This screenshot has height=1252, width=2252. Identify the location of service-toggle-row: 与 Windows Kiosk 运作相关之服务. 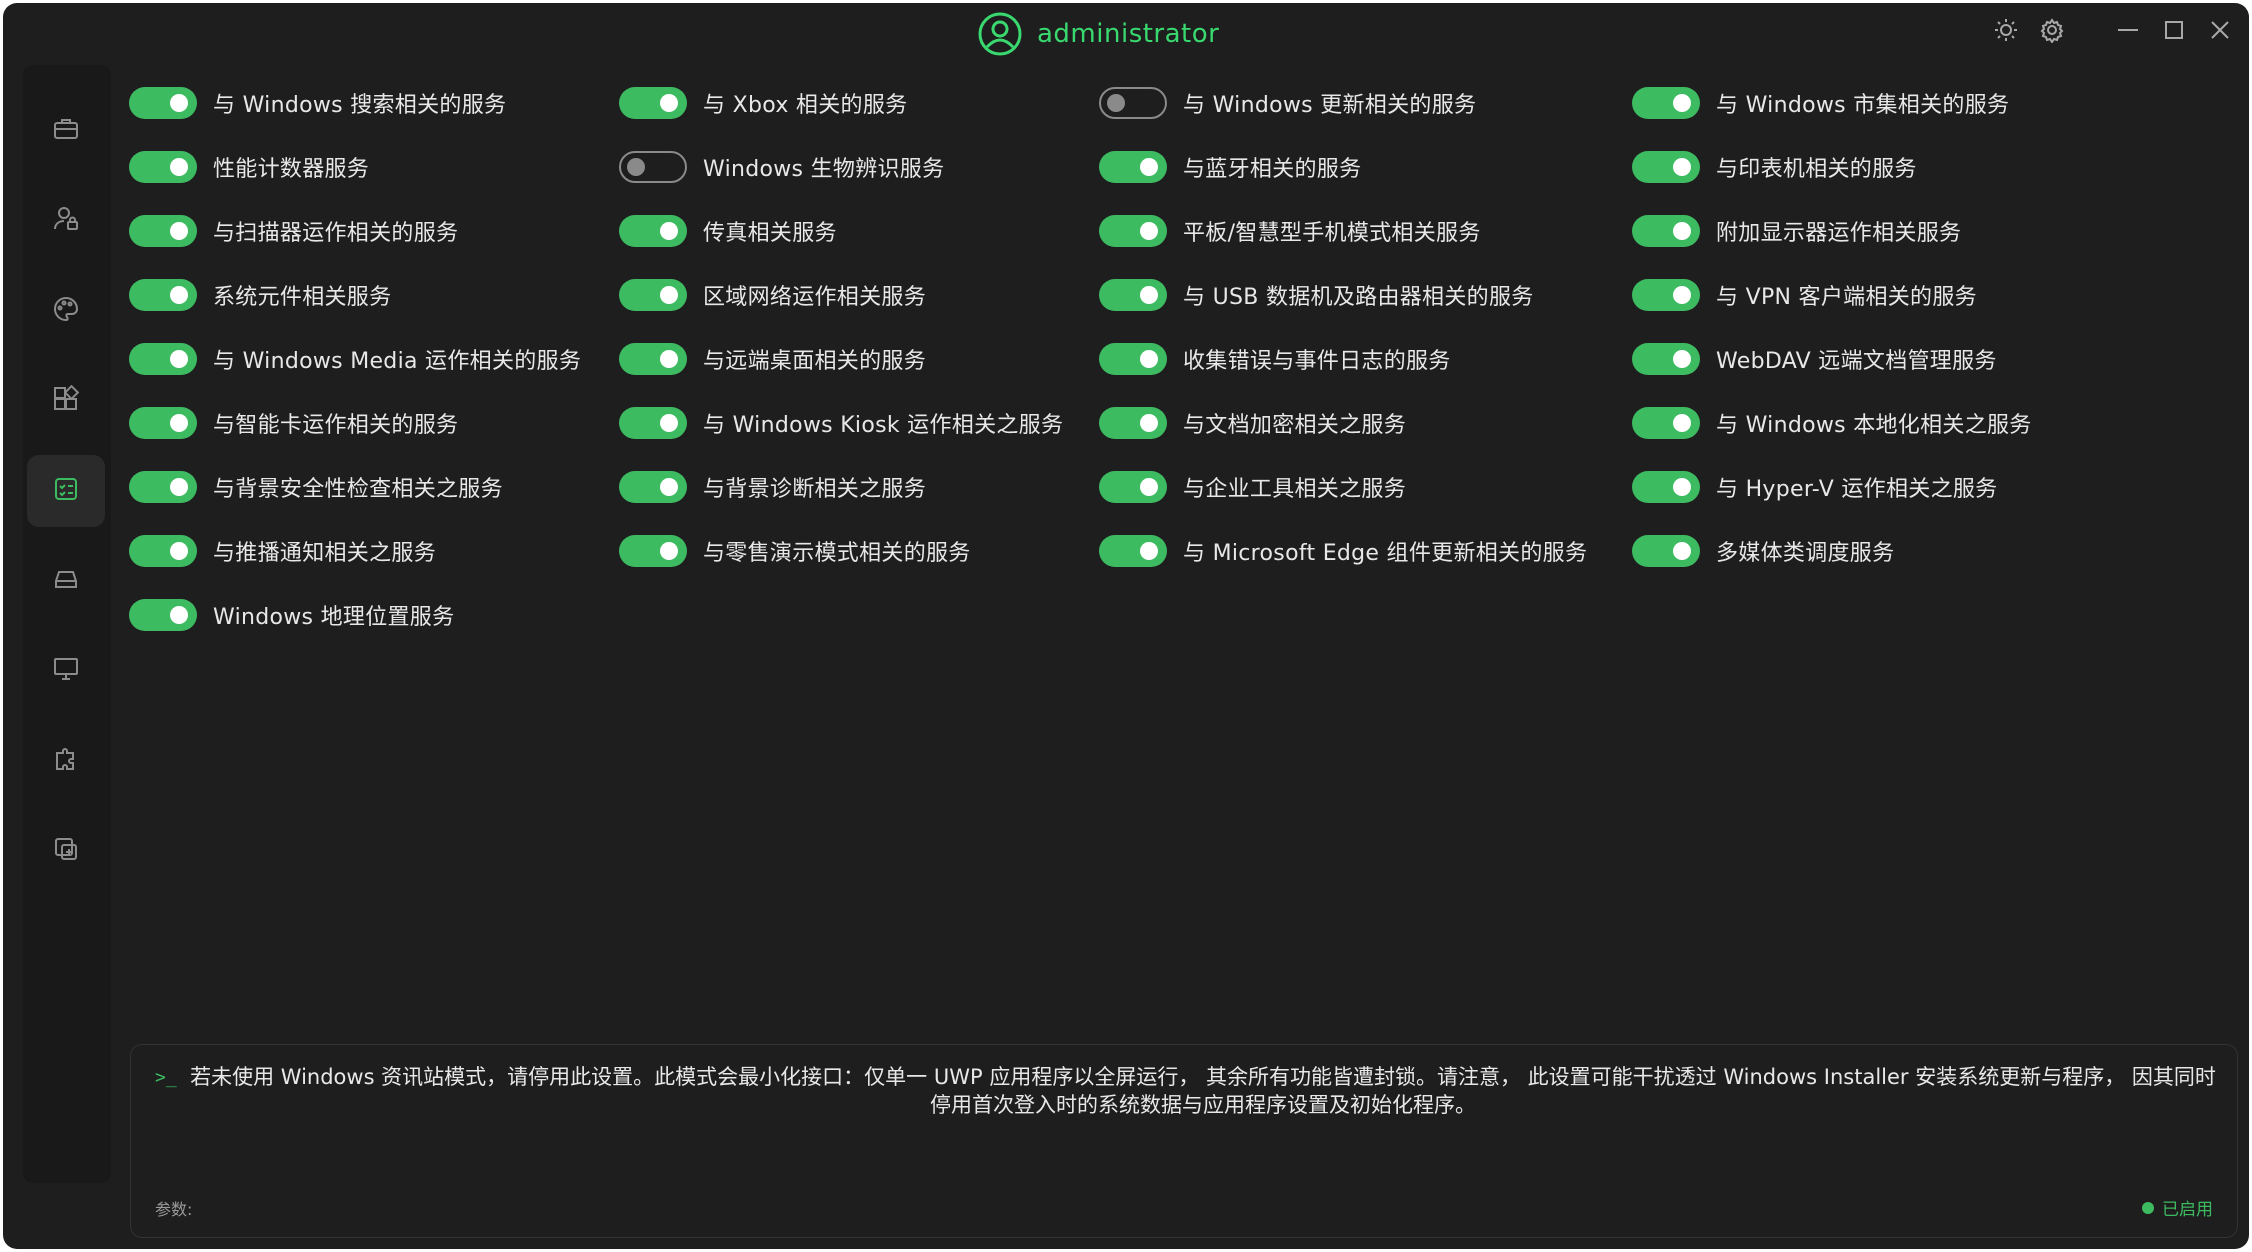
(841, 423).